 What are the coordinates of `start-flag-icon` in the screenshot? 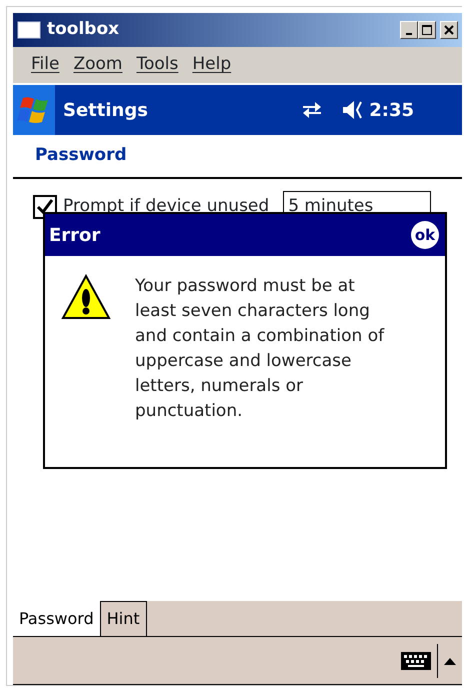 It's located at (34, 110).